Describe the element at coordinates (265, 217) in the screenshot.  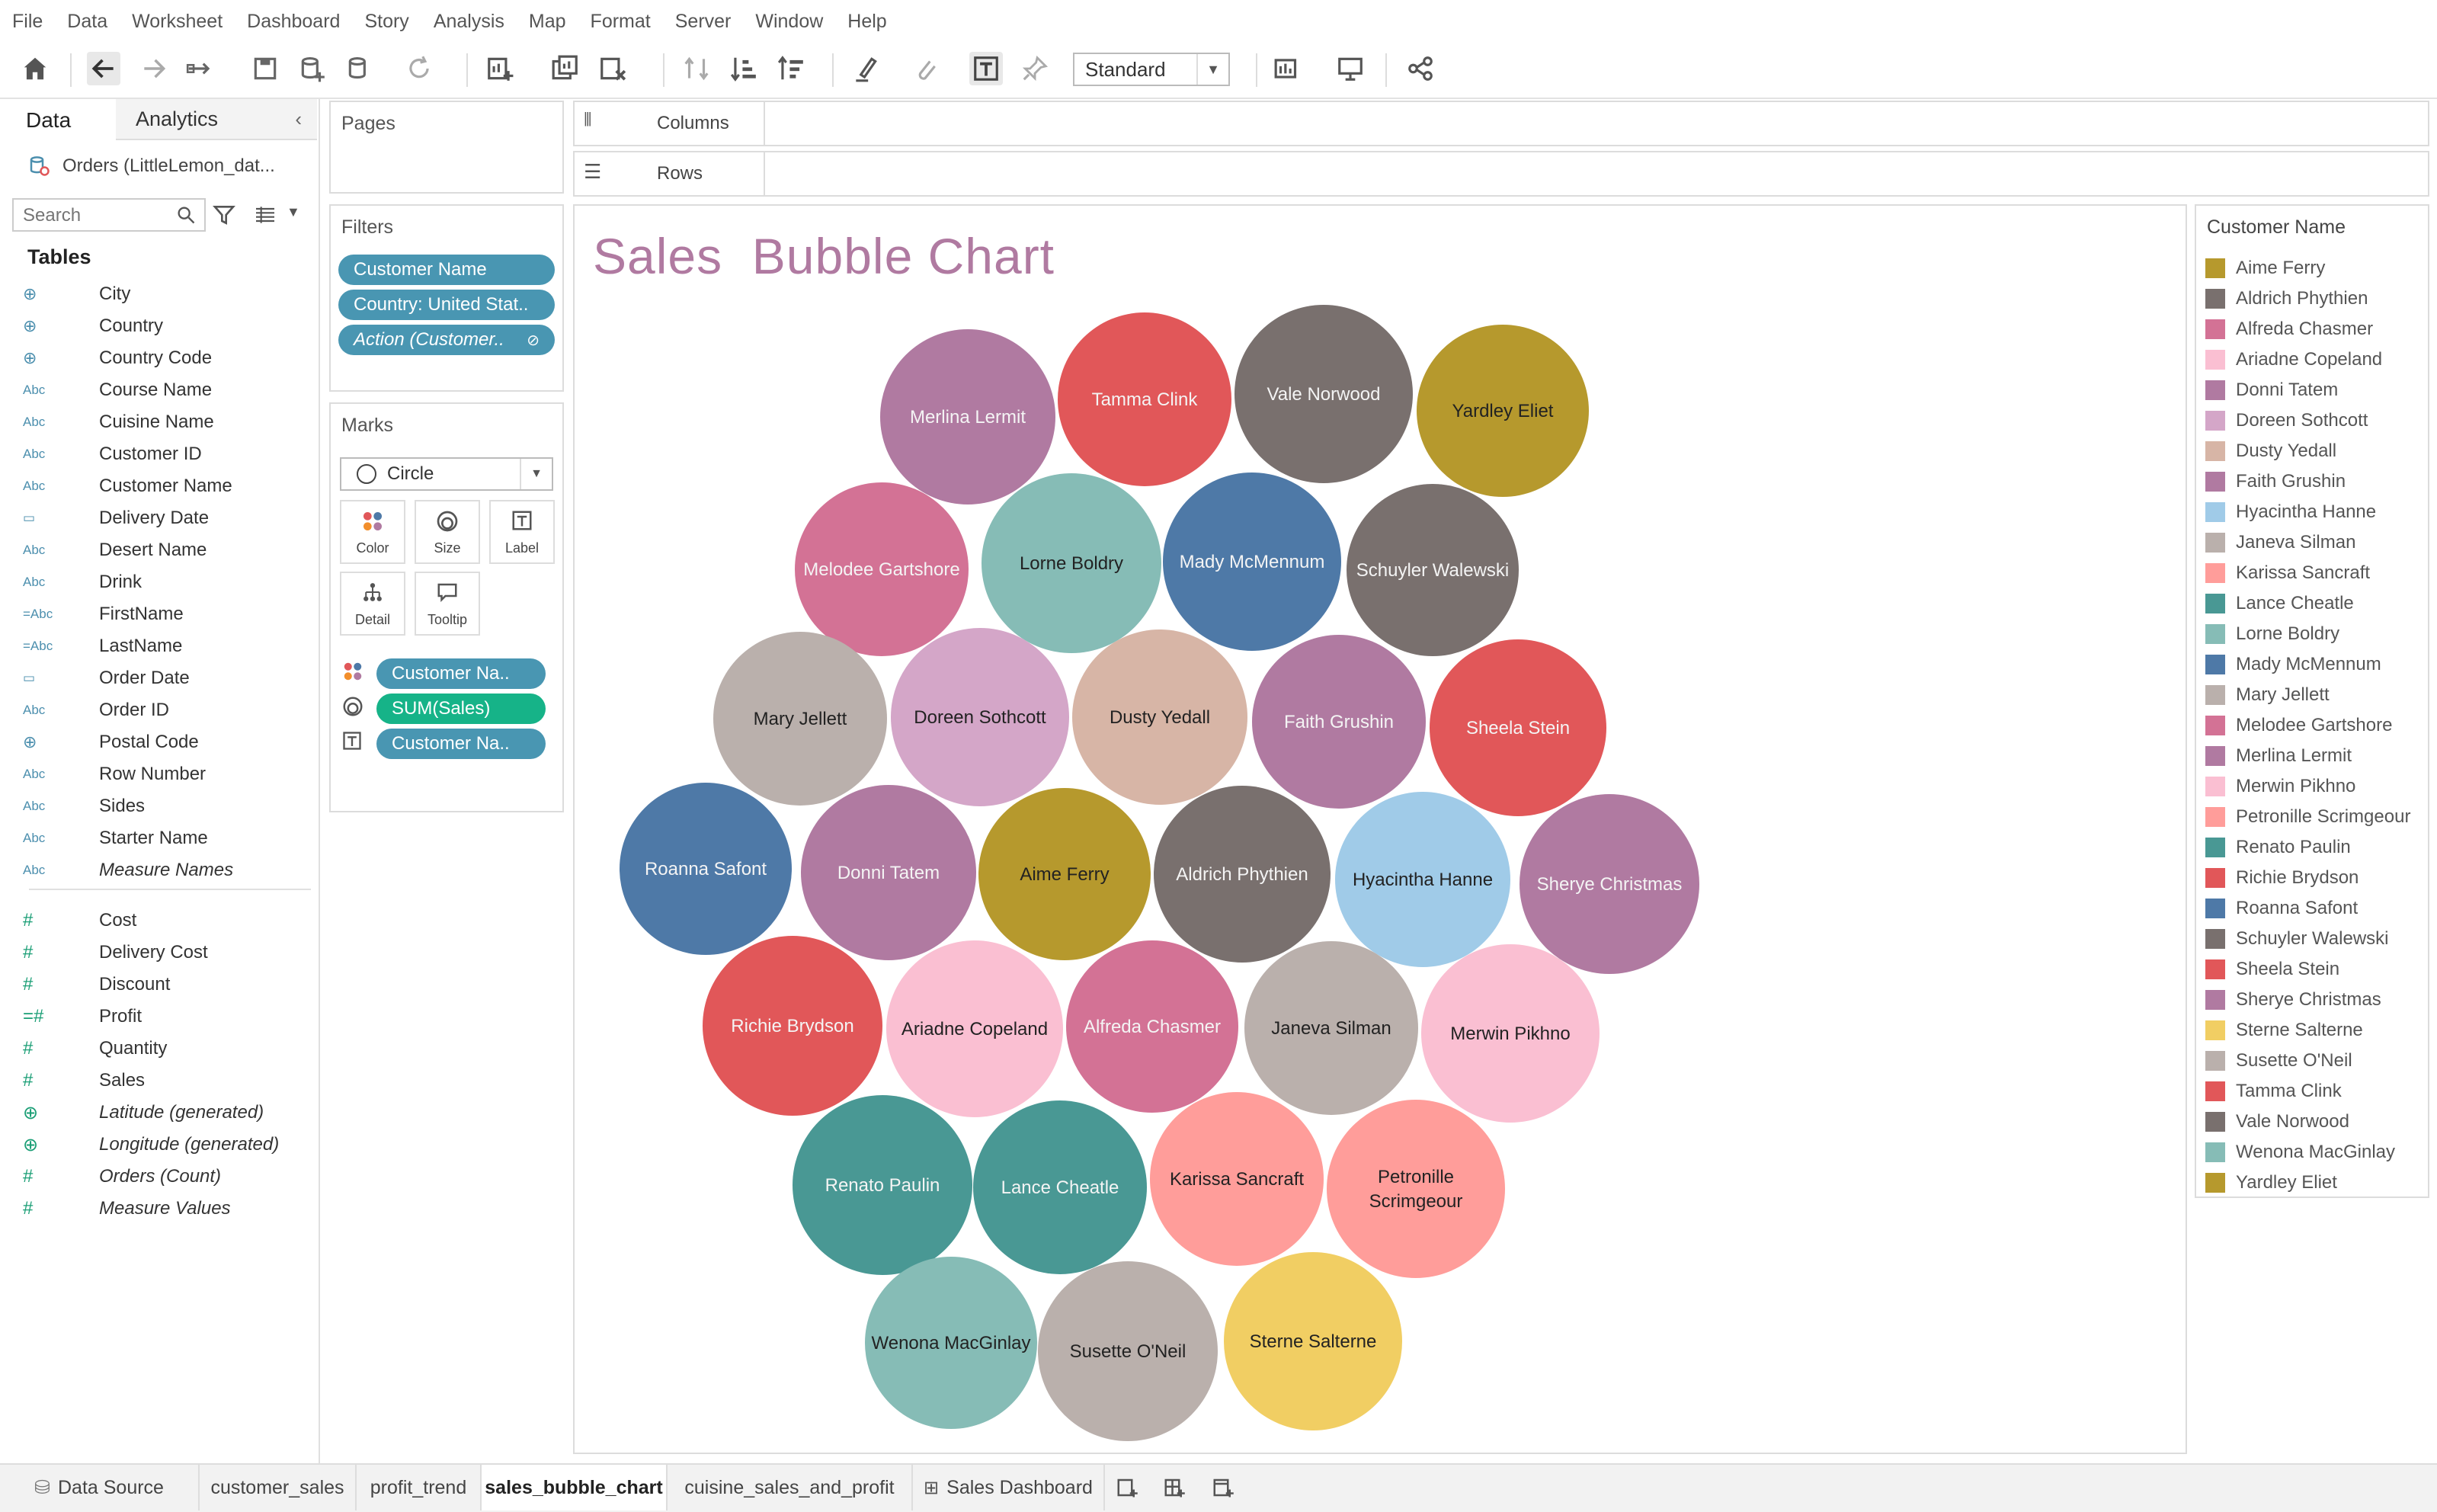
I see `view-options-icon` at that location.